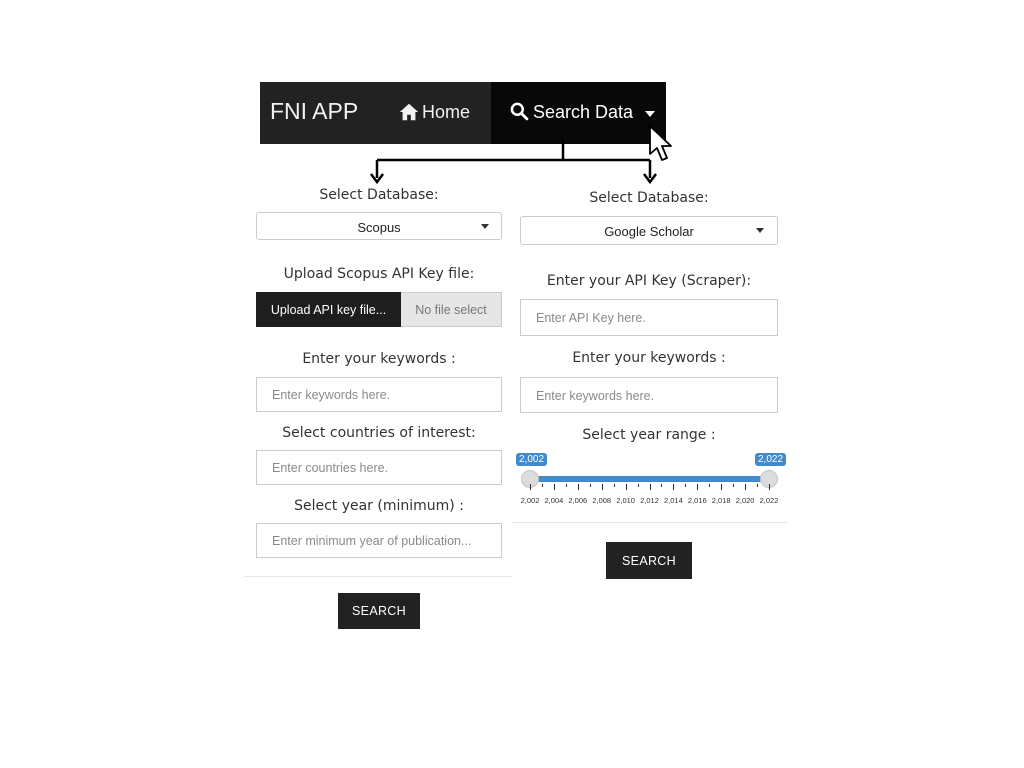 Image resolution: width=1024 pixels, height=768 pixels. Describe the element at coordinates (379, 611) in the screenshot. I see `left-search-button: SEARCH` at that location.